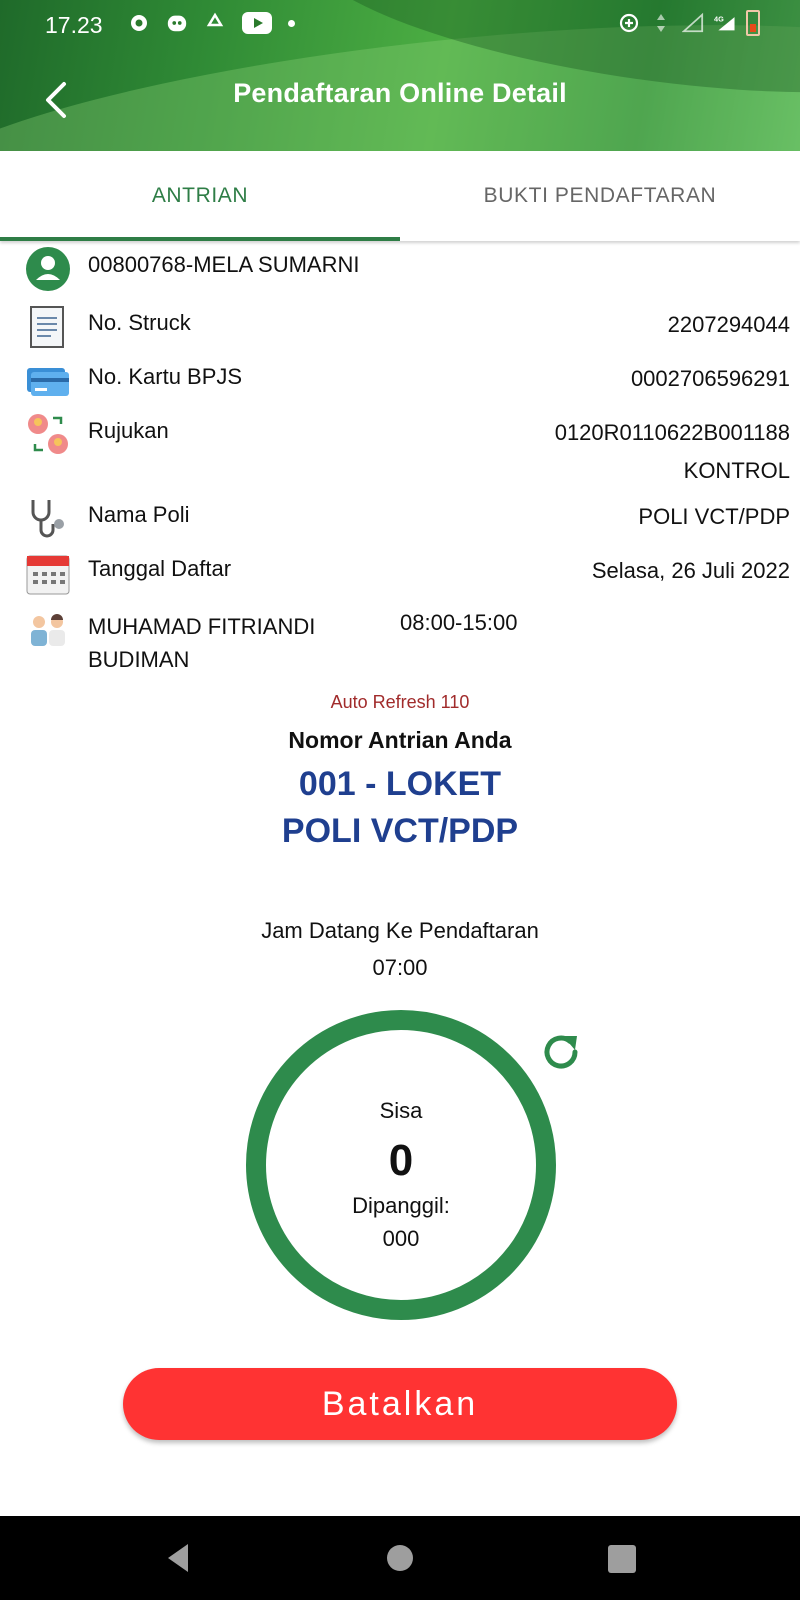 The image size is (800, 1600). What do you see at coordinates (622, 1559) in the screenshot?
I see `nav-recents-button` at bounding box center [622, 1559].